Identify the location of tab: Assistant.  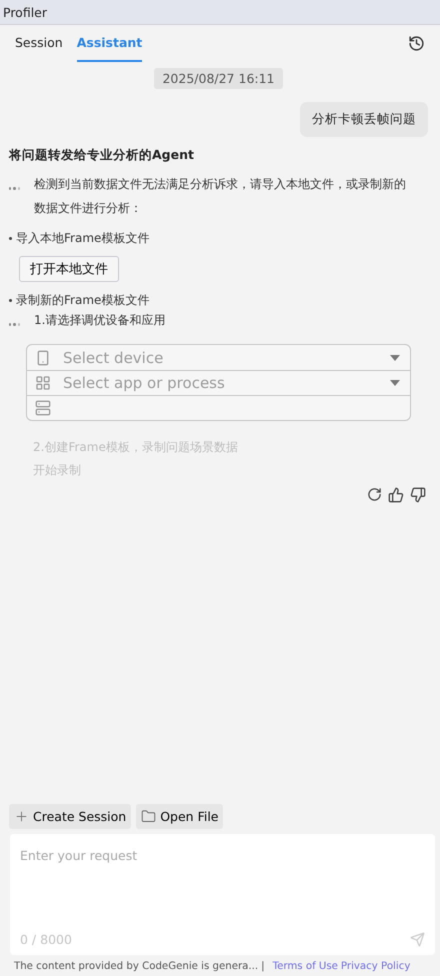
(109, 43).